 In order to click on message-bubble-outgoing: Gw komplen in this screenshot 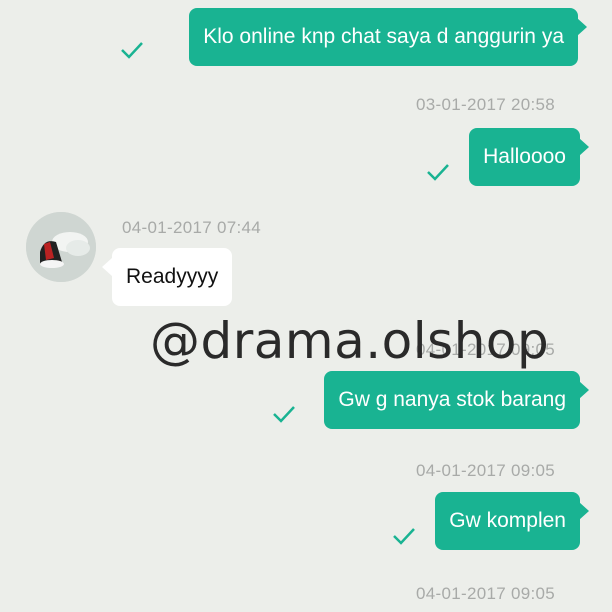, I will do `click(512, 521)`.